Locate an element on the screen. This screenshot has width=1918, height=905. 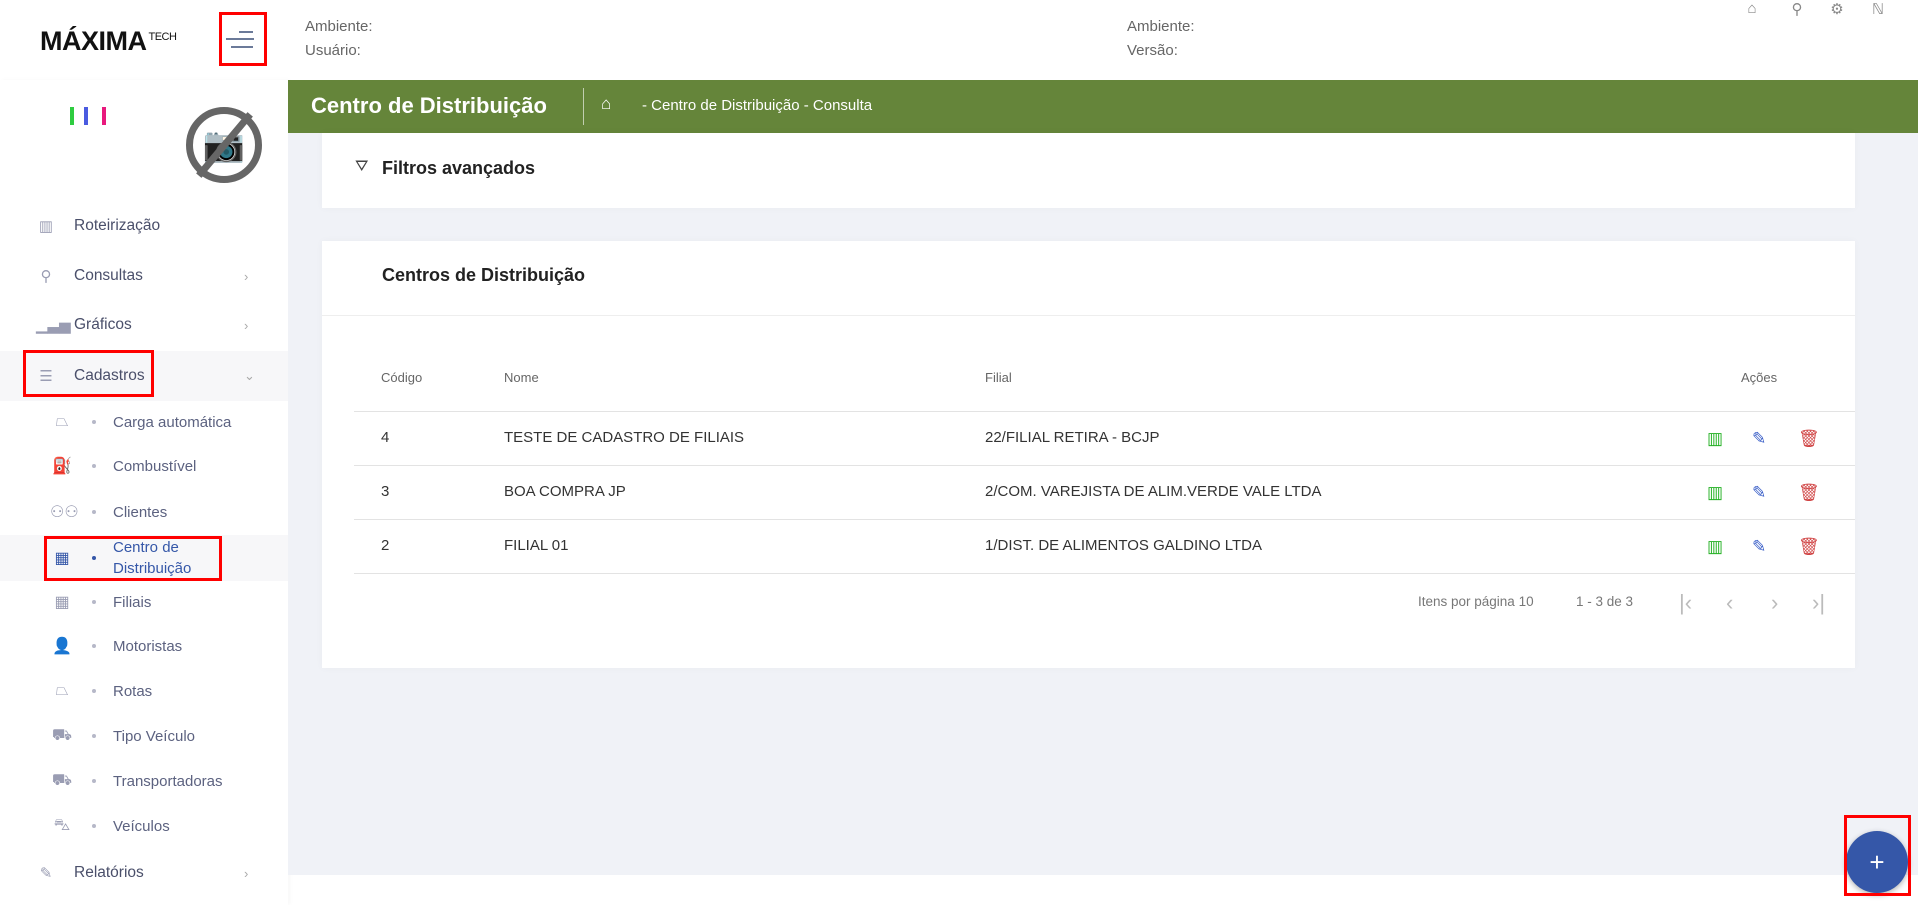
column-header-acoes: Ações is located at coordinates (1759, 377).